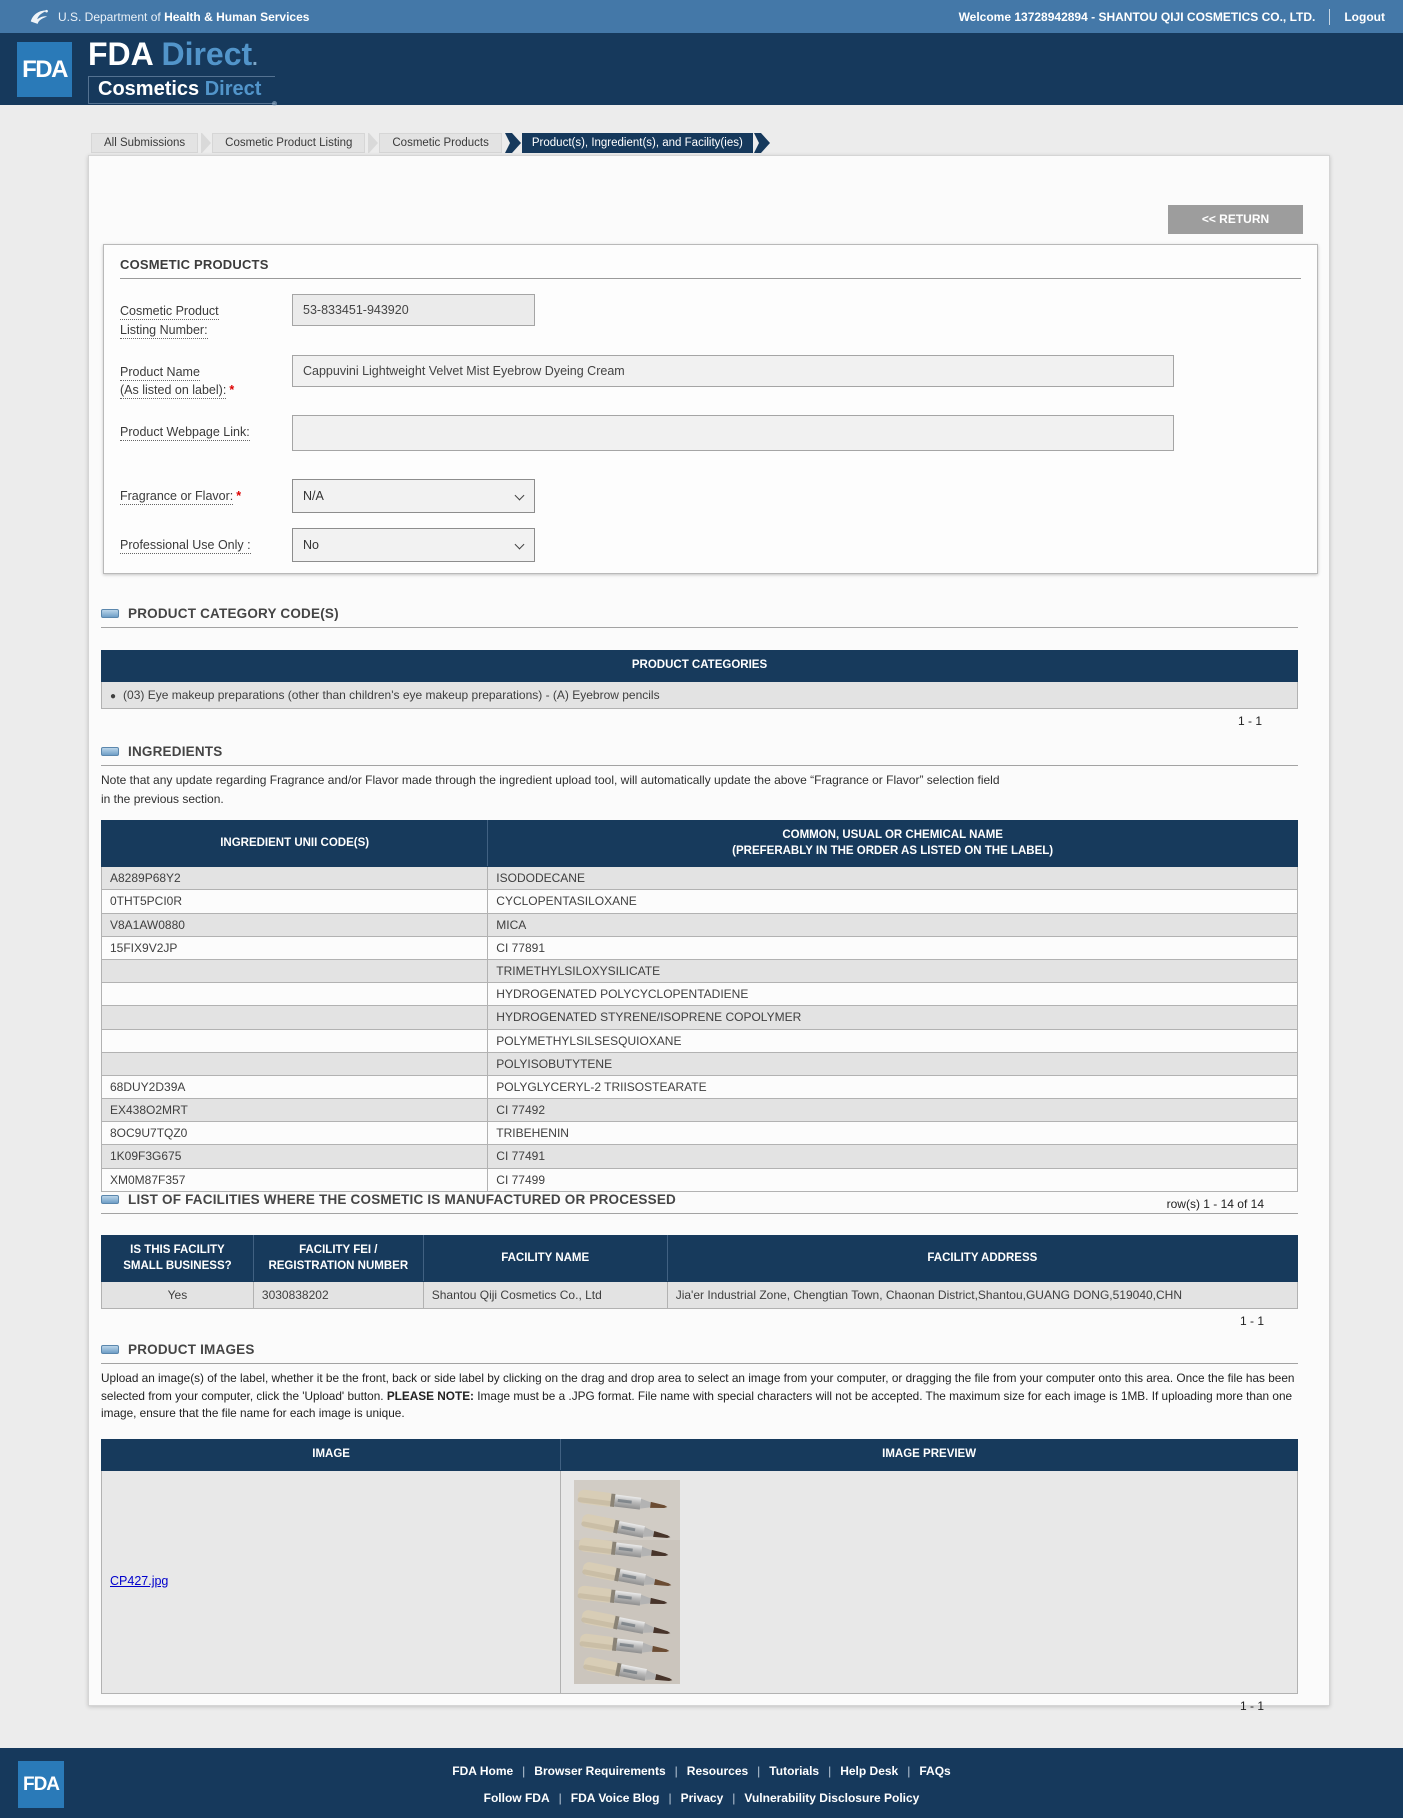  What do you see at coordinates (517, 1798) in the screenshot?
I see `footer-link-follow-fda: Follow FDA` at bounding box center [517, 1798].